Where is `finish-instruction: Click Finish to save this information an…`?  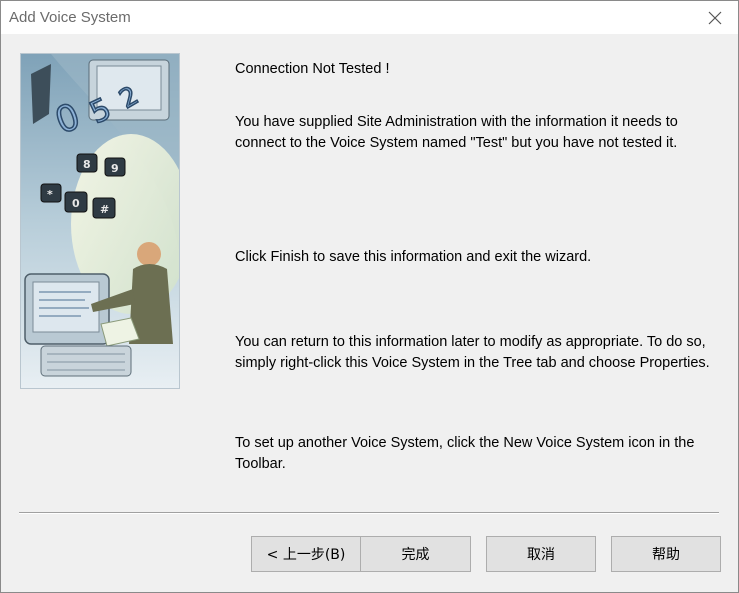
finish-instruction: Click Finish to save this information an… is located at coordinates (413, 257).